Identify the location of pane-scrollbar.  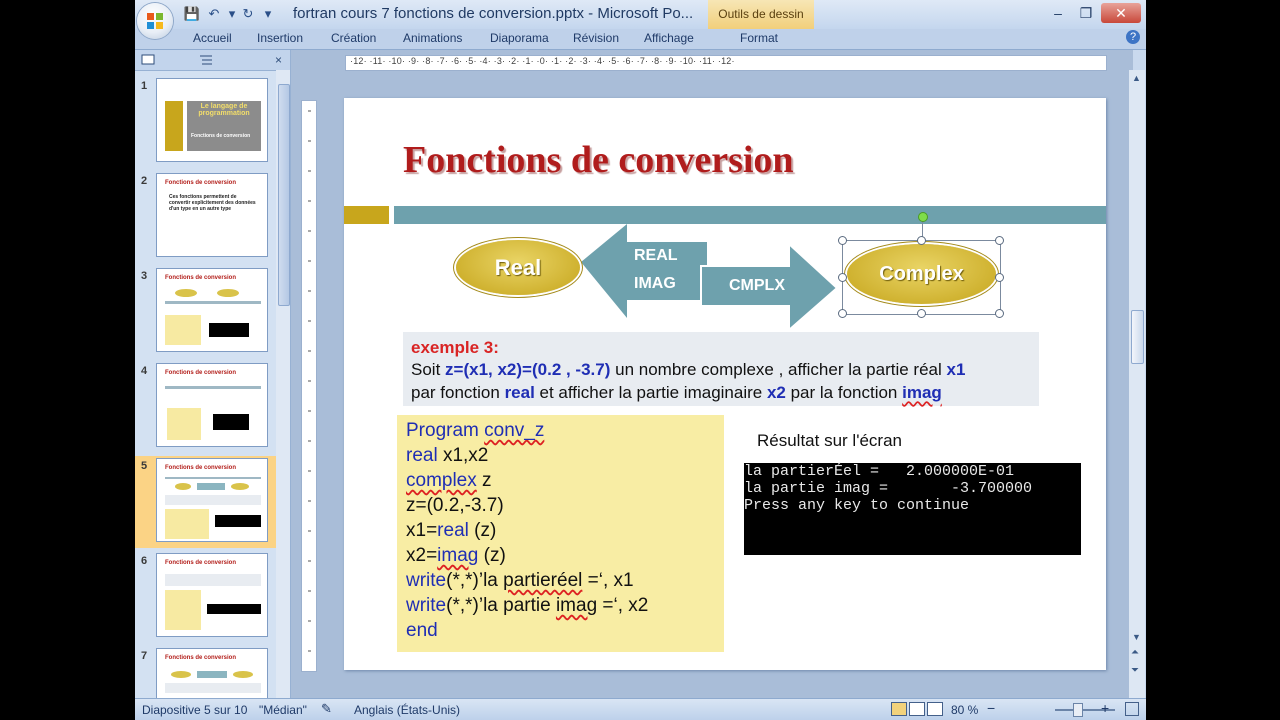
(283, 384).